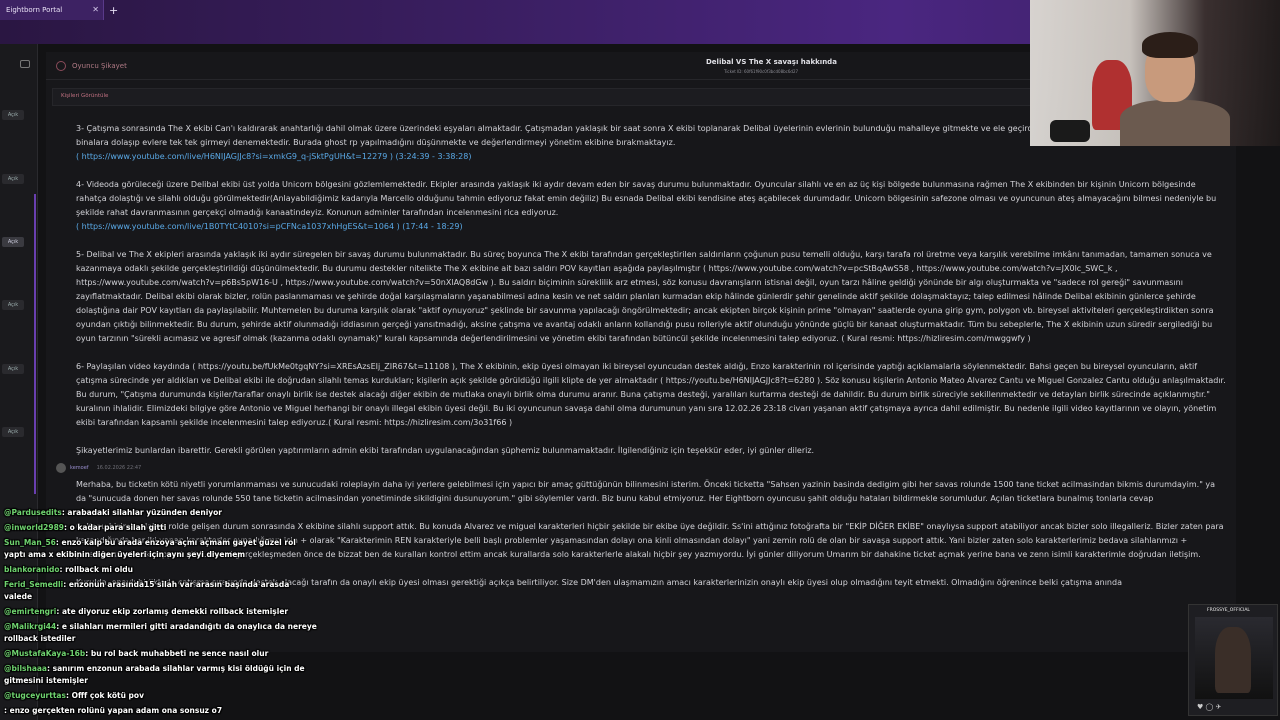 This screenshot has width=1280, height=720. I want to click on social-action-icons: ♥ ◯ ✈, so click(1209, 707).